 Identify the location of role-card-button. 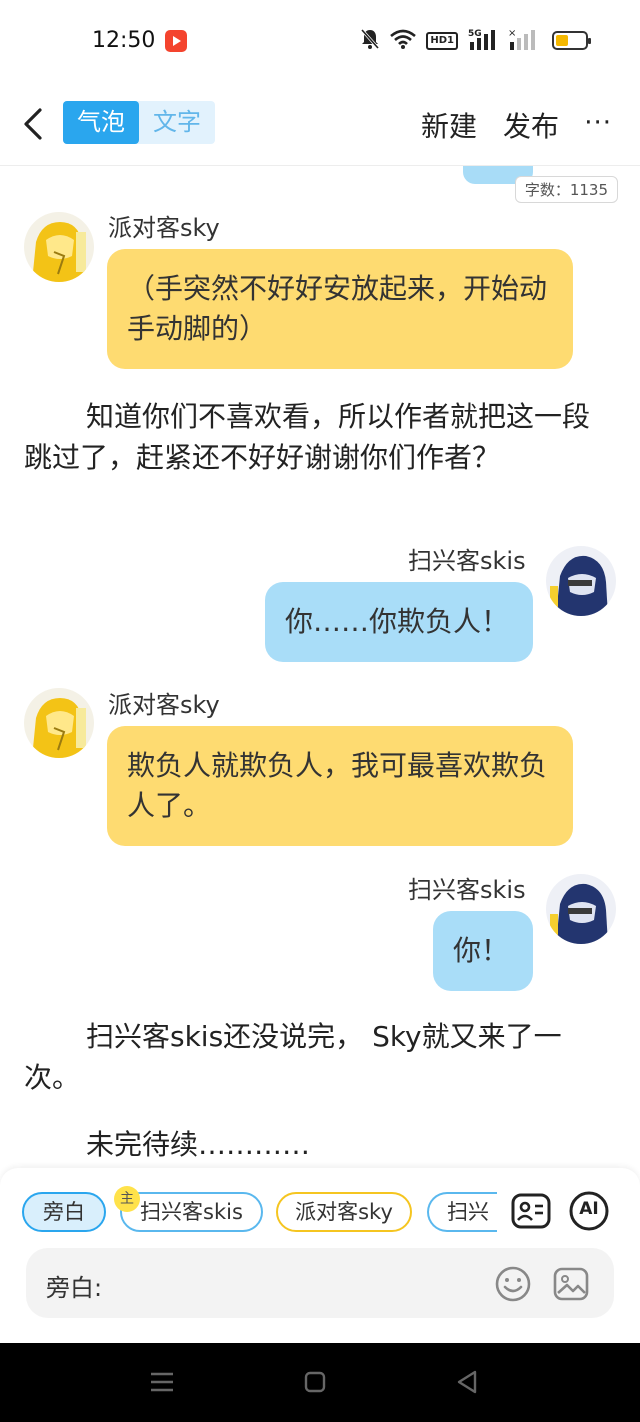
(531, 1211).